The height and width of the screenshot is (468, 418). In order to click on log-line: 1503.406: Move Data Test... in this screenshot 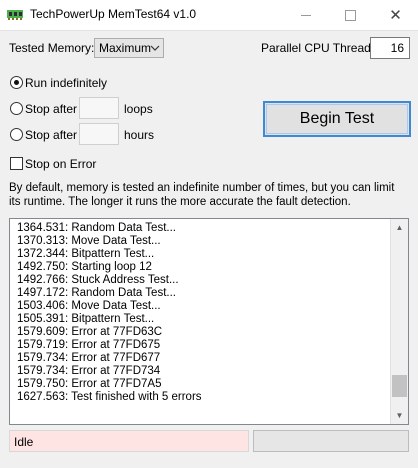, I will do `click(89, 306)`.